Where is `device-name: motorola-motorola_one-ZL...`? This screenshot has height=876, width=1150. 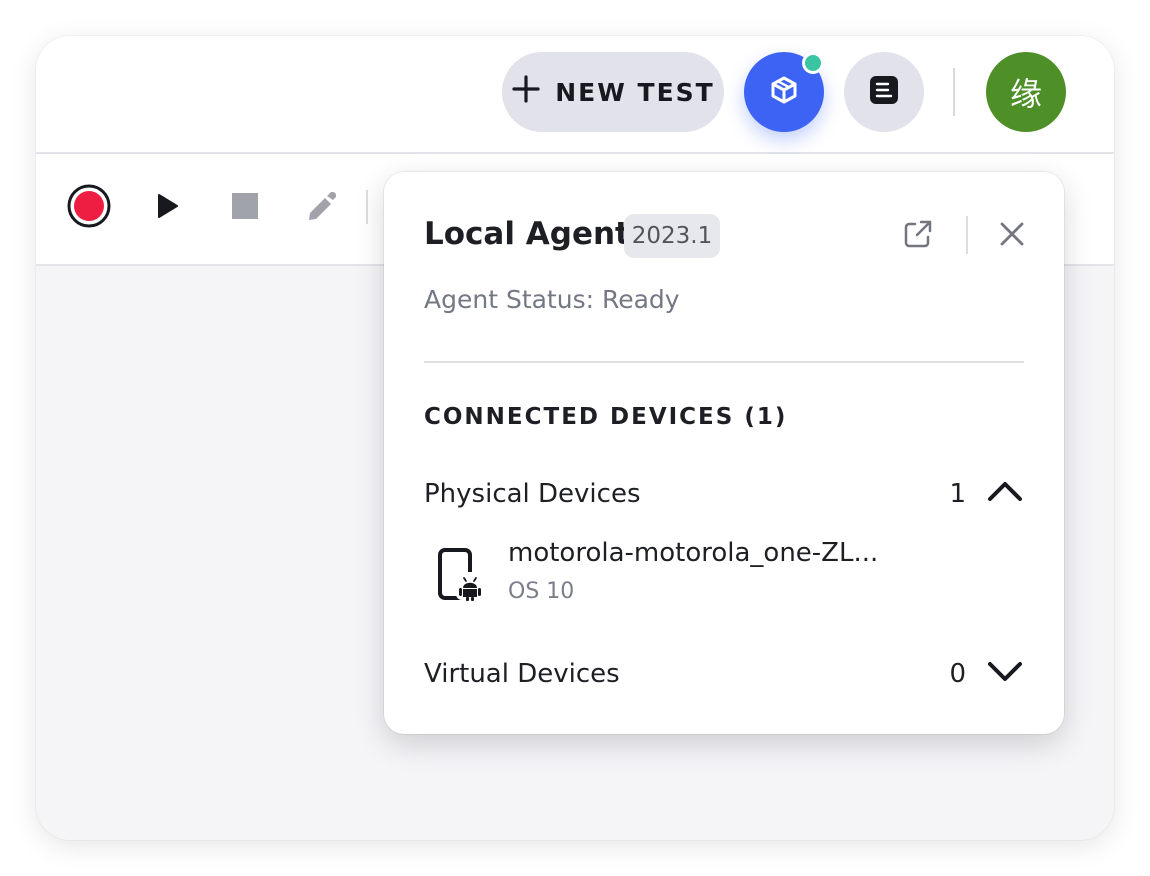
device-name: motorola-motorola_one-ZL... is located at coordinates (693, 553).